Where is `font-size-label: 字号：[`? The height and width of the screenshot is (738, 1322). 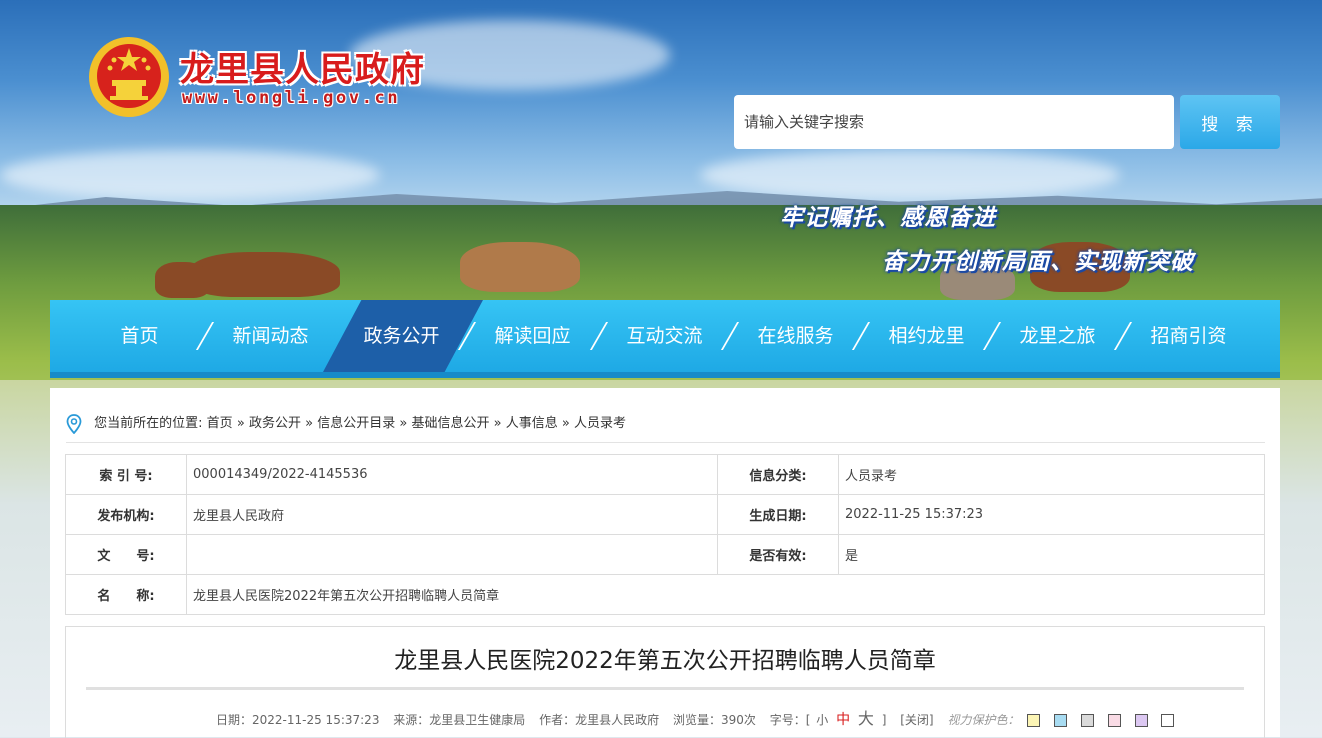 font-size-label: 字号：[ is located at coordinates (790, 720).